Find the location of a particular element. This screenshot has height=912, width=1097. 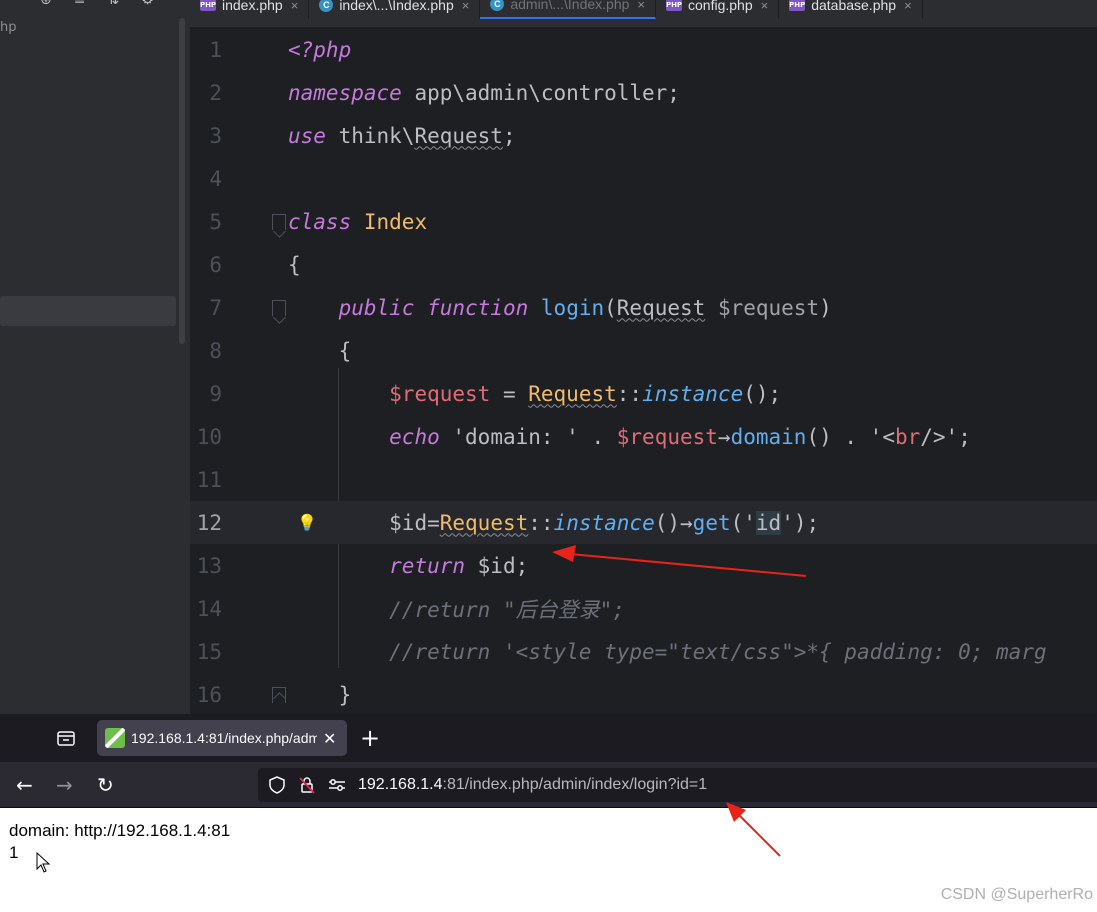

code-line: 13 return $id; is located at coordinates (643, 565).